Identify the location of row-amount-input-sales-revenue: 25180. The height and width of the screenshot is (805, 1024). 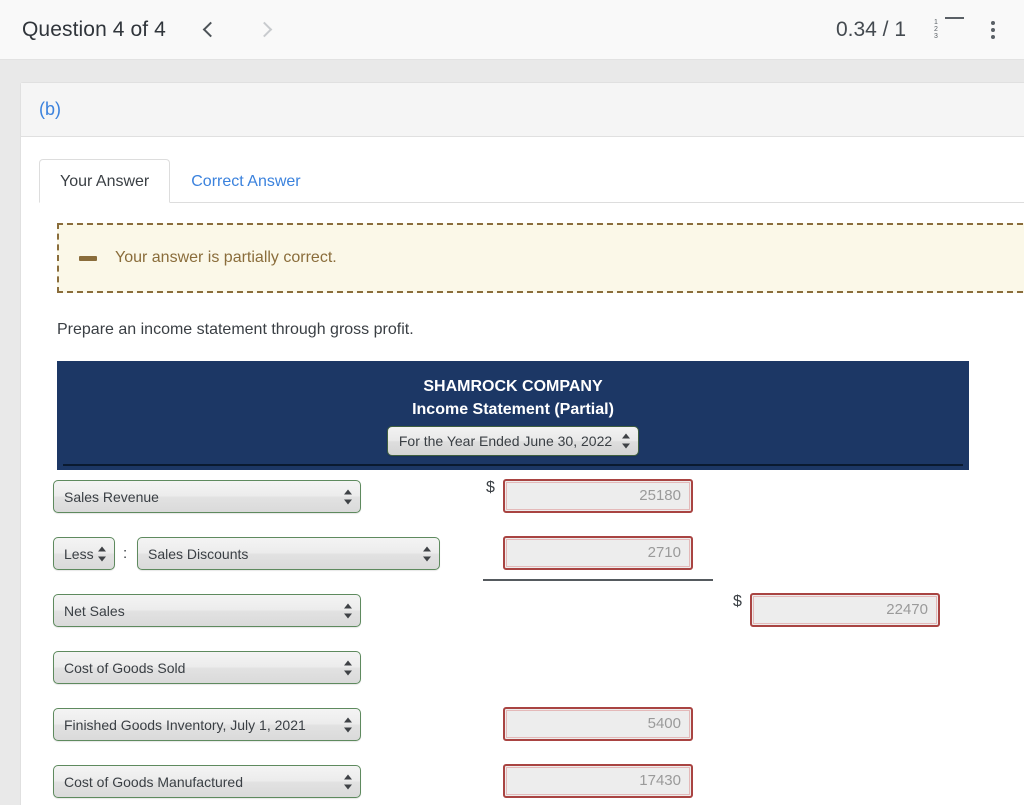
(598, 496).